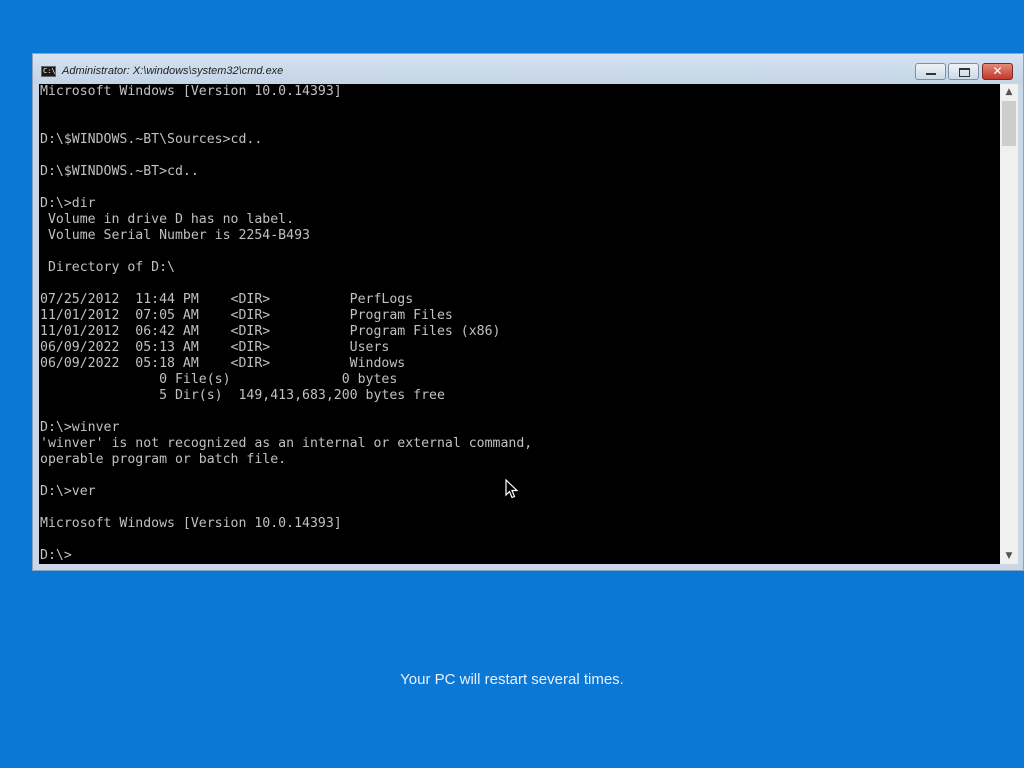 The width and height of the screenshot is (1024, 768). Describe the element at coordinates (48, 71) in the screenshot. I see `cmd-app-icon: C:\` at that location.